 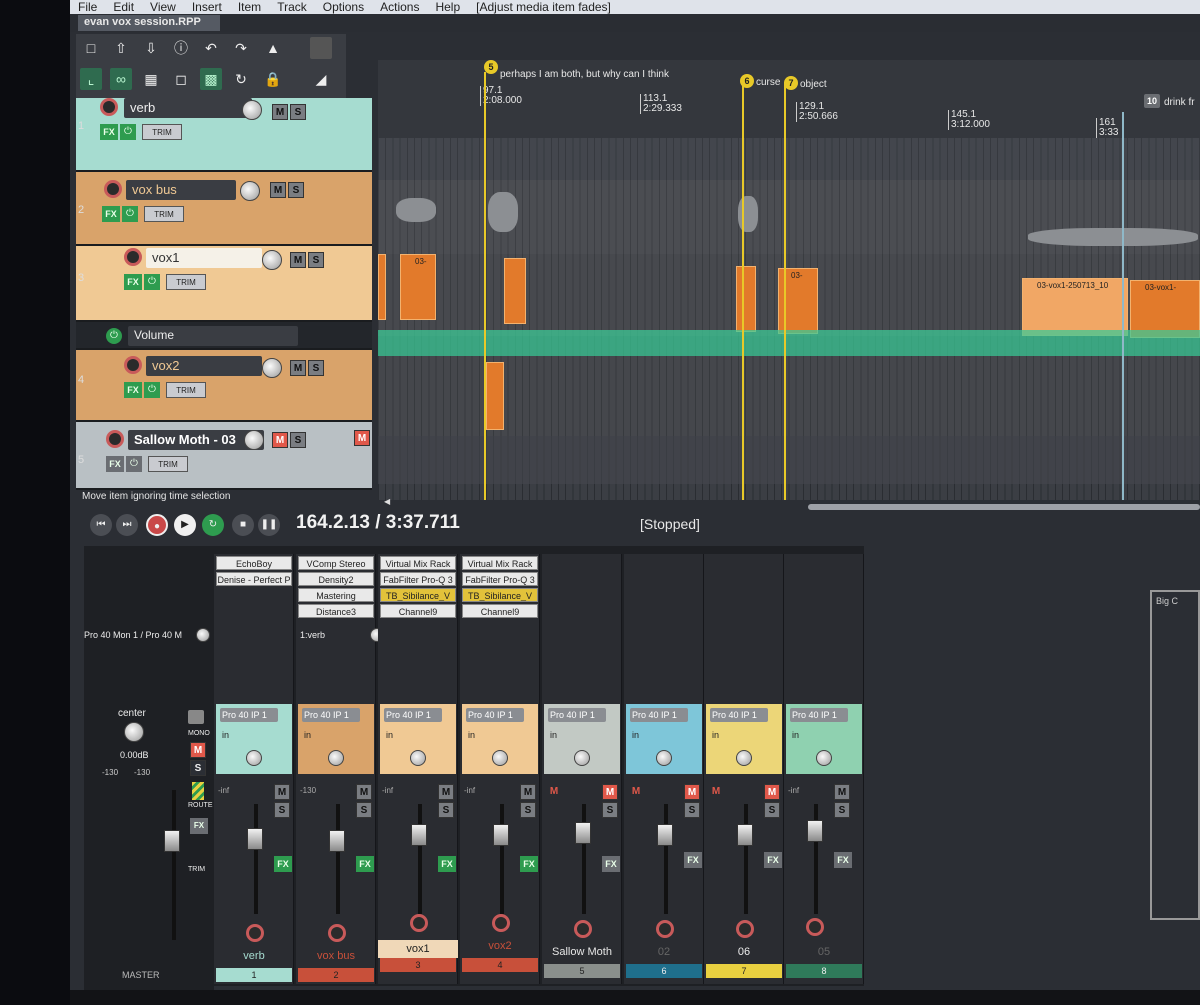 What do you see at coordinates (199, 733) in the screenshot?
I see `mono-button: MONO` at bounding box center [199, 733].